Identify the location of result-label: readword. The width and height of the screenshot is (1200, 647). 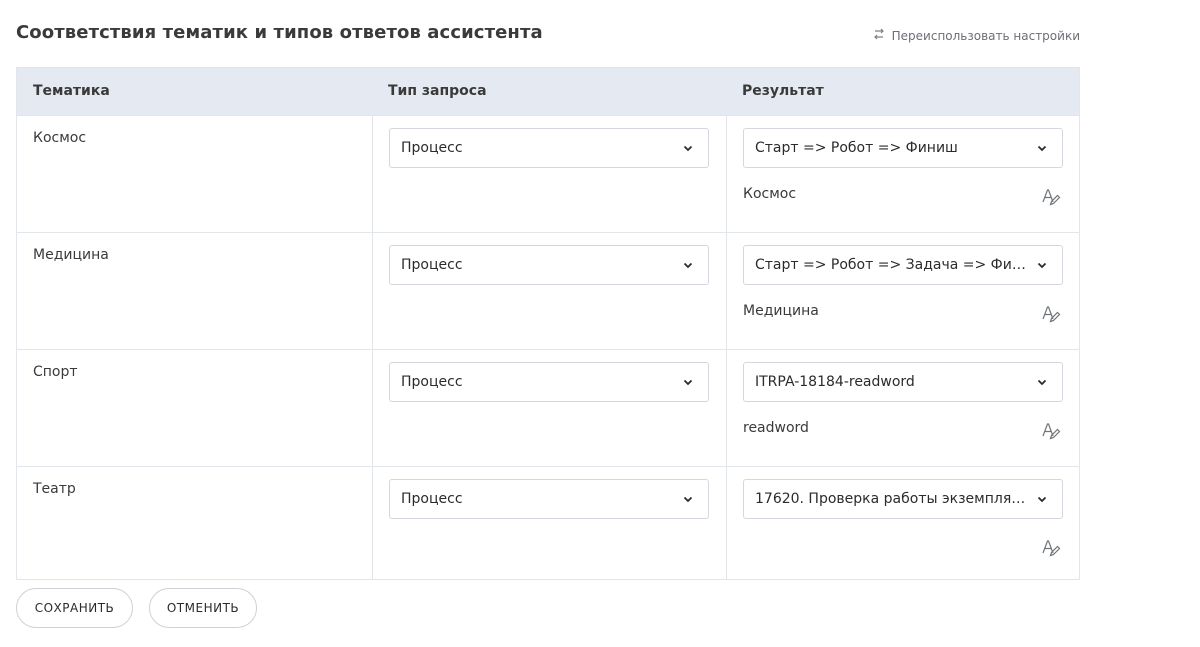
(776, 428).